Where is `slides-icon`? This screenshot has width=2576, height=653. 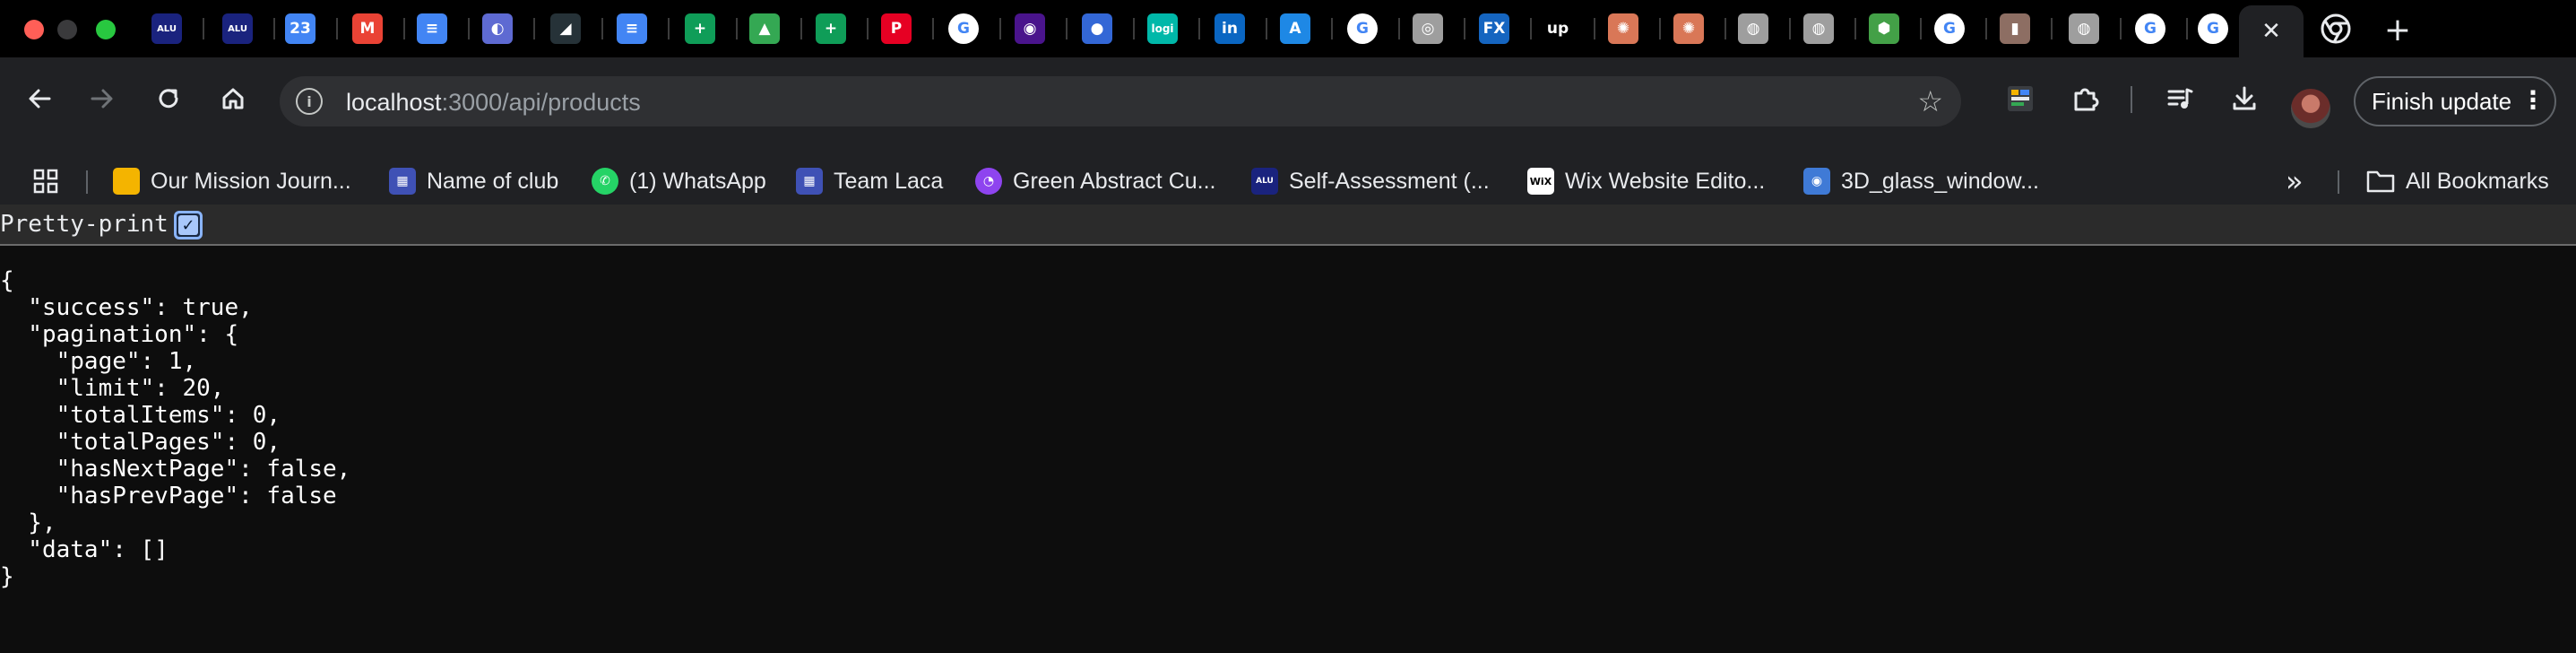 slides-icon is located at coordinates (126, 181).